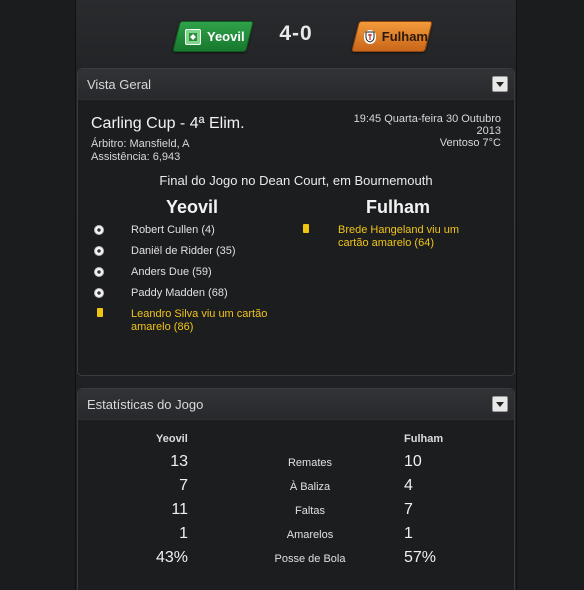 The image size is (584, 590). What do you see at coordinates (183, 485) in the screenshot?
I see `stat-home-value: 7` at bounding box center [183, 485].